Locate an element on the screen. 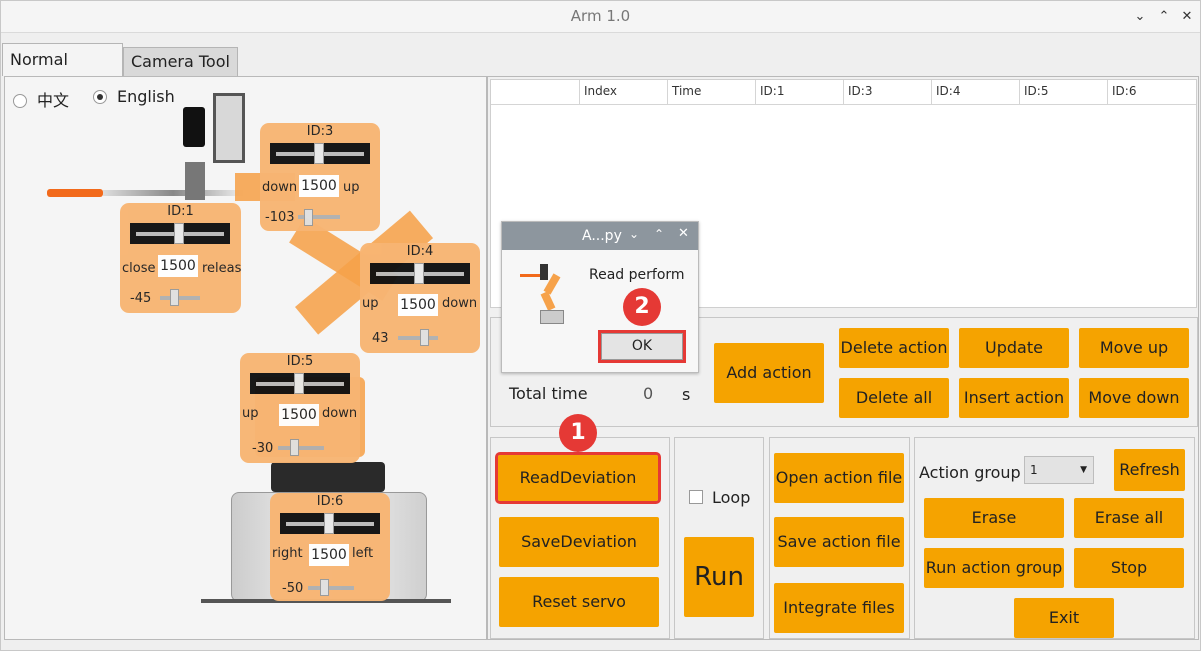 The width and height of the screenshot is (1201, 651). table-header: Index Time ID:1 ID:3 ID:4 ID:5 ID:6 is located at coordinates (843, 92).